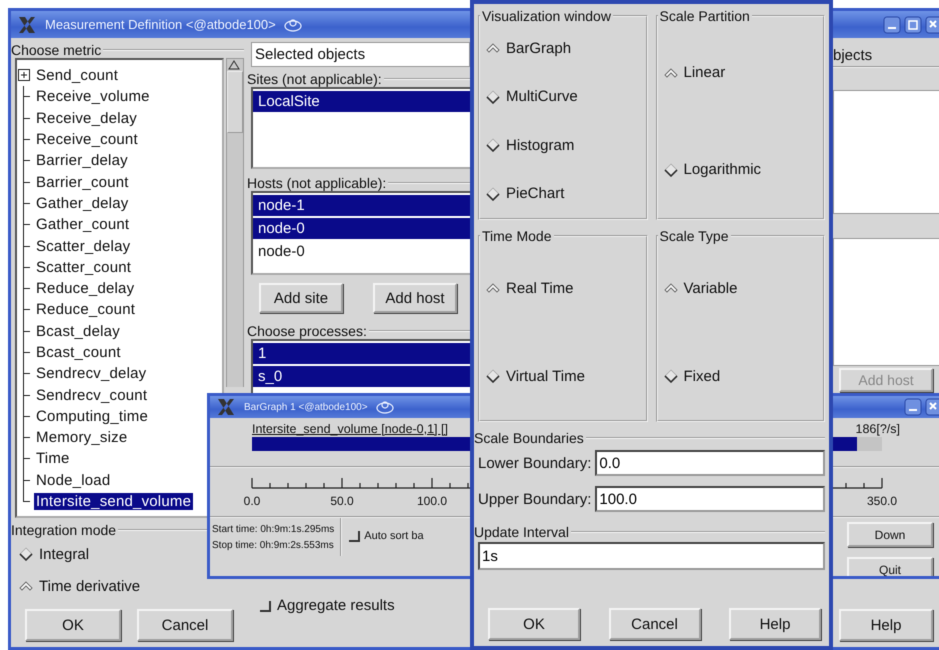  Describe the element at coordinates (361, 205) in the screenshot. I see `list-item: node-1` at that location.